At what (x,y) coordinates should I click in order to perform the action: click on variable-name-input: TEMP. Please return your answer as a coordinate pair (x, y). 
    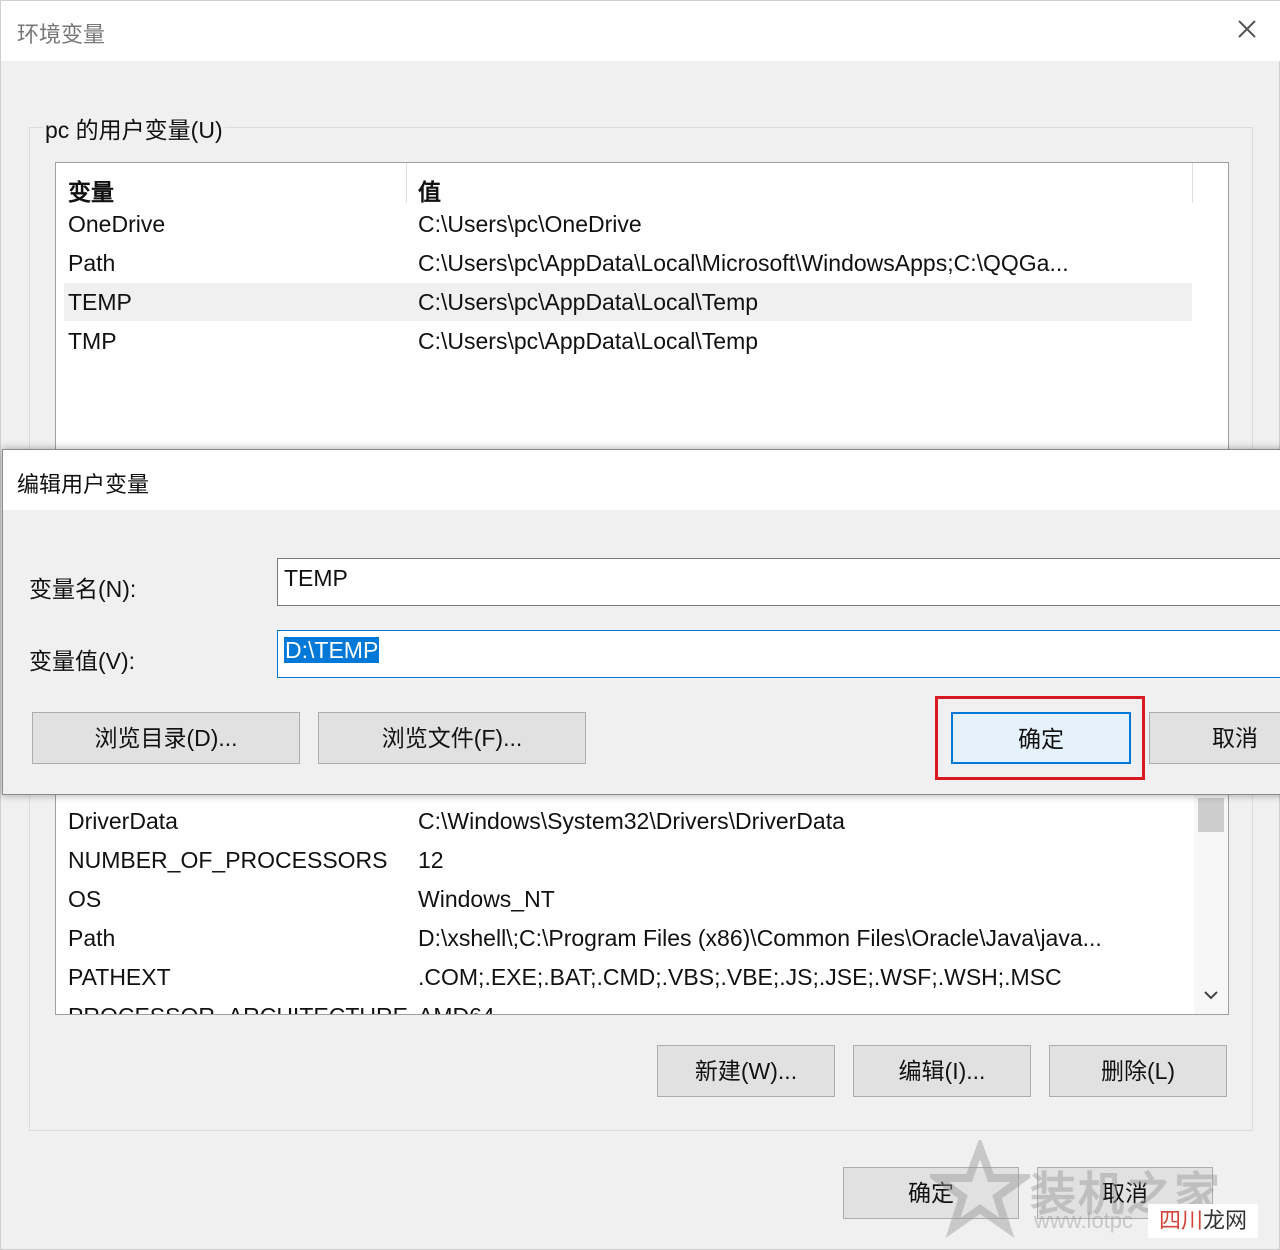
    Looking at the image, I should click on (778, 582).